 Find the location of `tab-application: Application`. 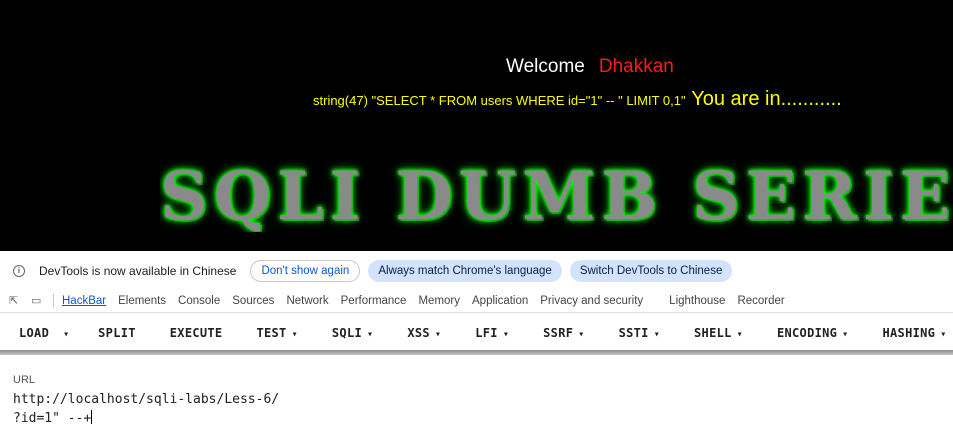

tab-application: Application is located at coordinates (500, 301).